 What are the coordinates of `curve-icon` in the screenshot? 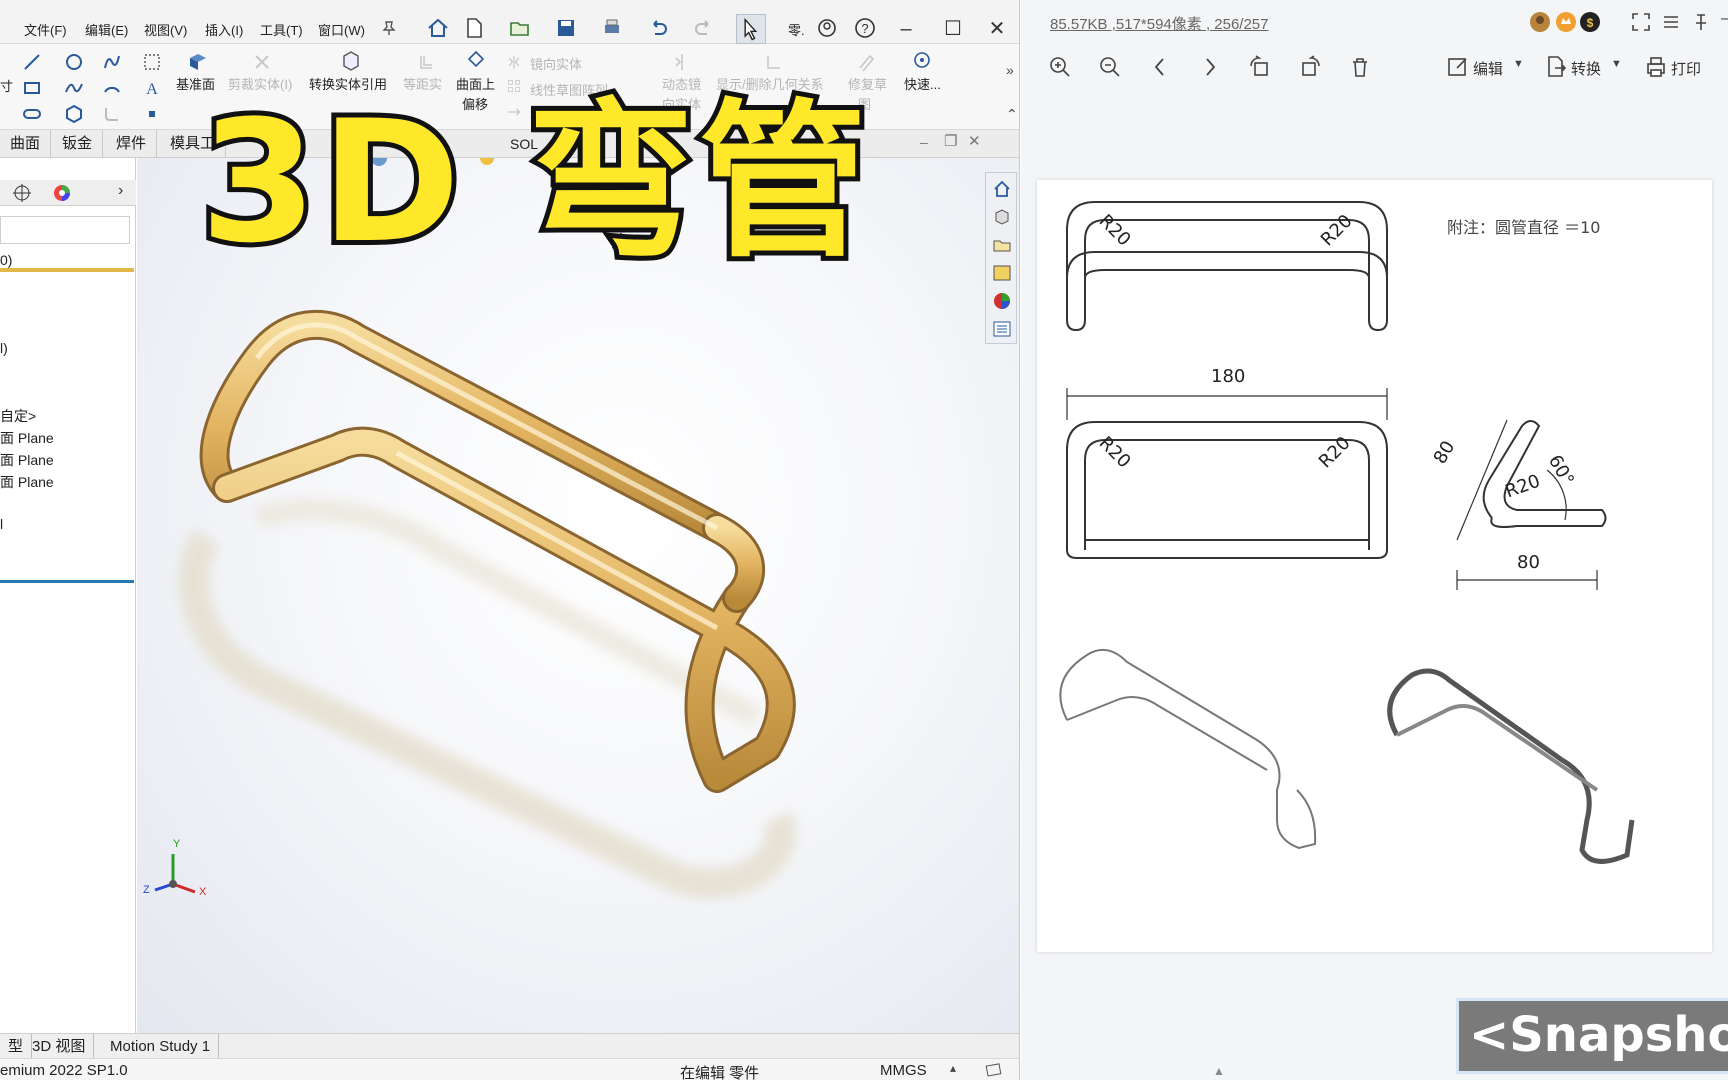 It's located at (112, 62).